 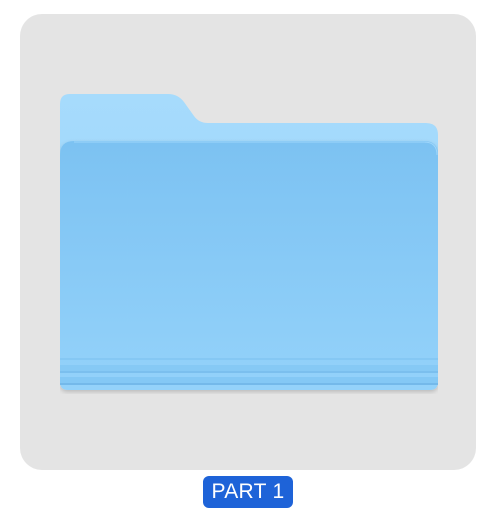 I want to click on file-label-container: PART 1, so click(x=248, y=492).